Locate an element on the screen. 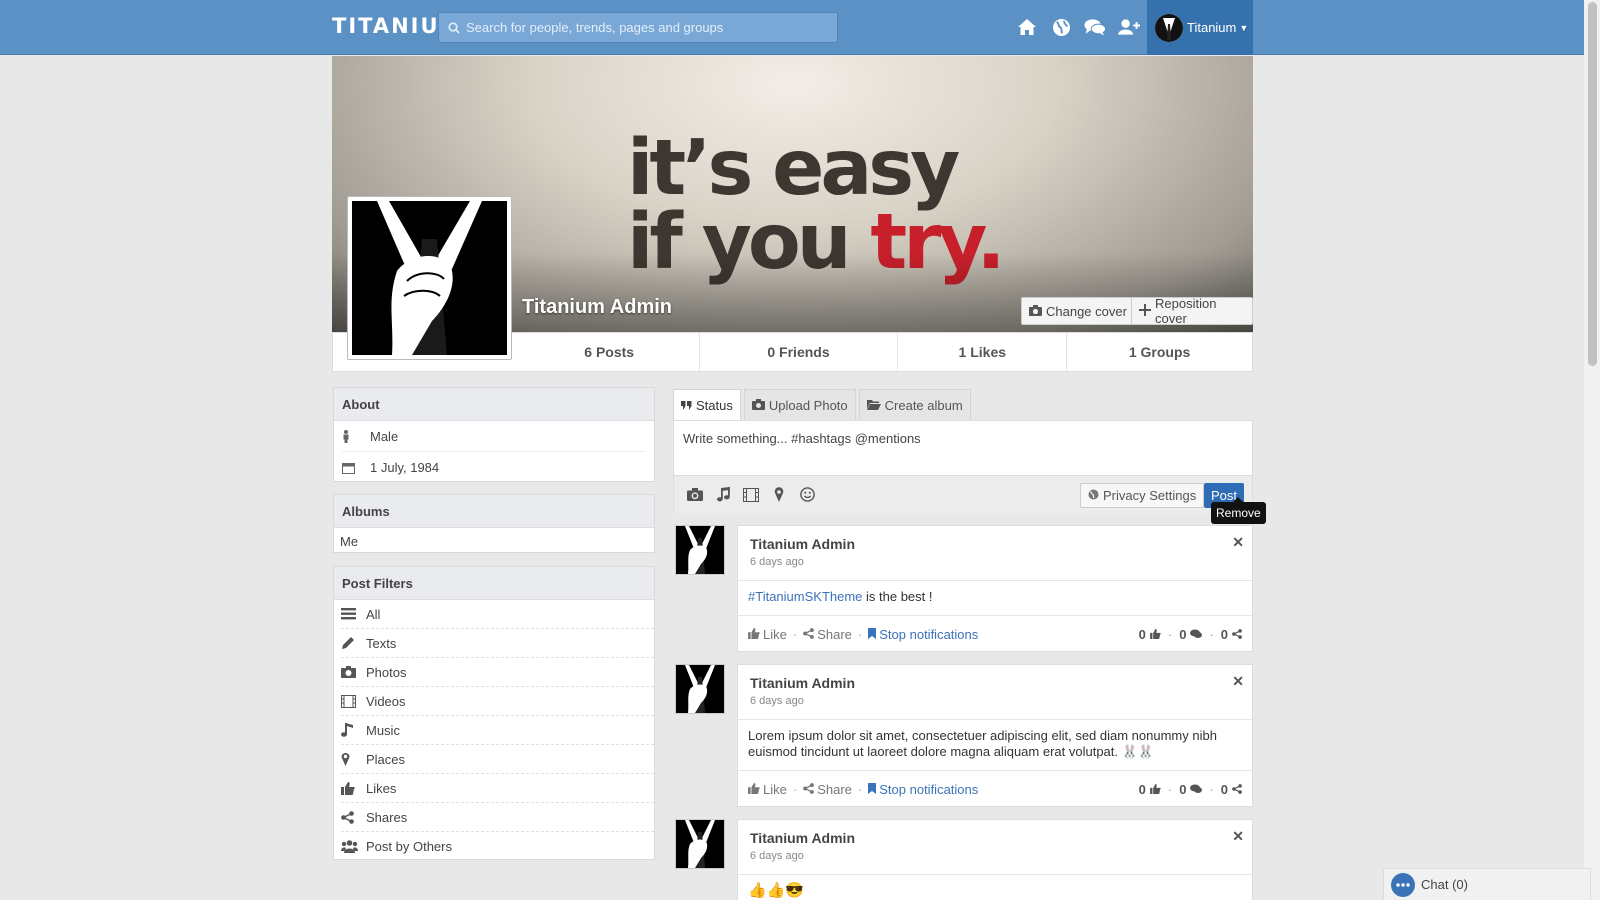 The height and width of the screenshot is (900, 1600). stat-likes: 1 Likes is located at coordinates (981, 352).